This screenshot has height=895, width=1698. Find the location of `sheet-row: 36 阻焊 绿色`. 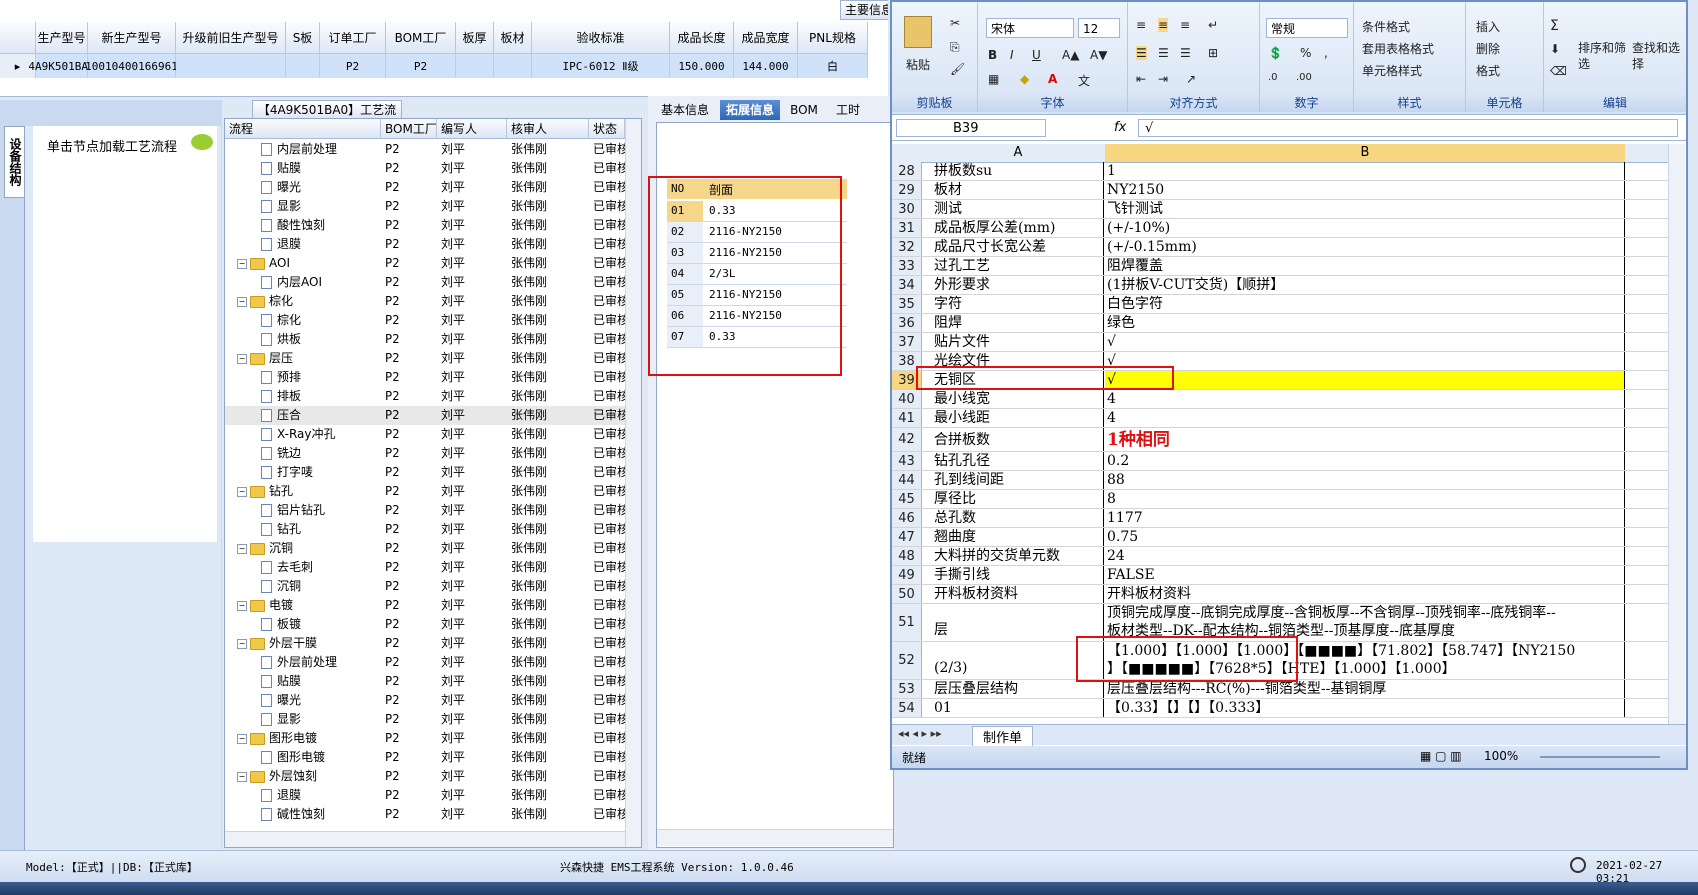

sheet-row: 36 阻焊 绿色 is located at coordinates (1282, 323).